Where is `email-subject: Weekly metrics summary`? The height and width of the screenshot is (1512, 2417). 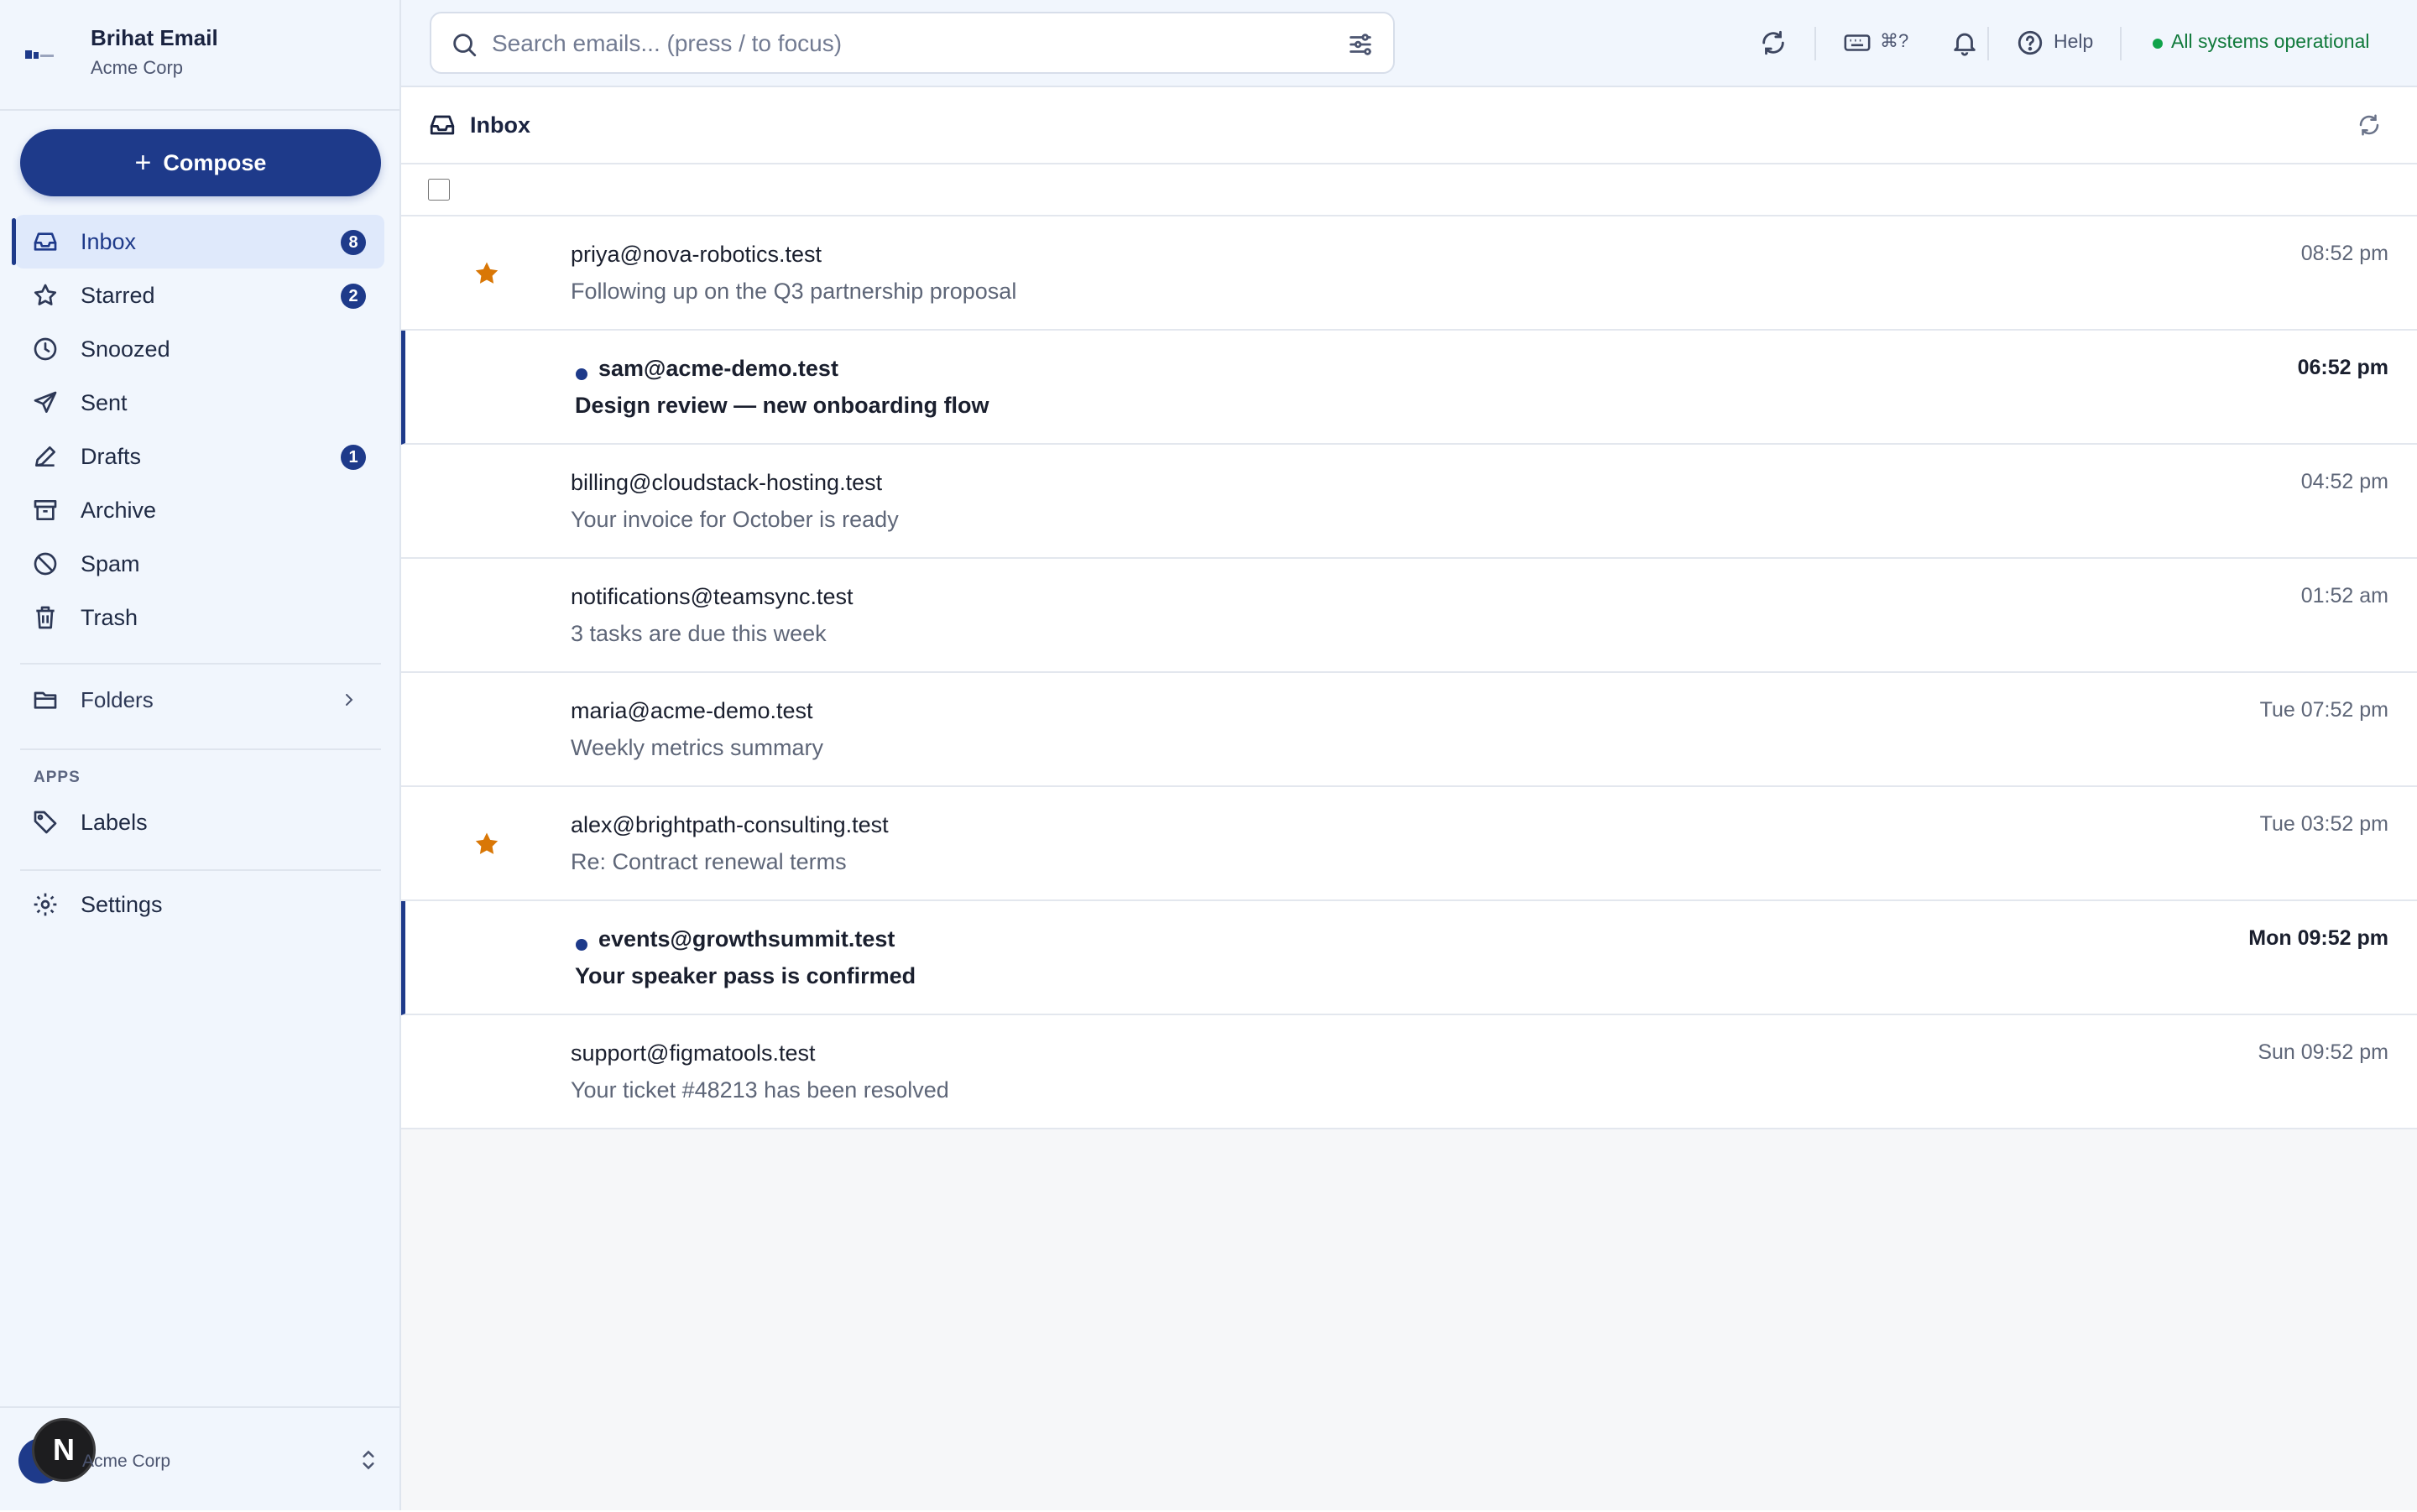
email-subject: Weekly metrics summary is located at coordinates (697, 748).